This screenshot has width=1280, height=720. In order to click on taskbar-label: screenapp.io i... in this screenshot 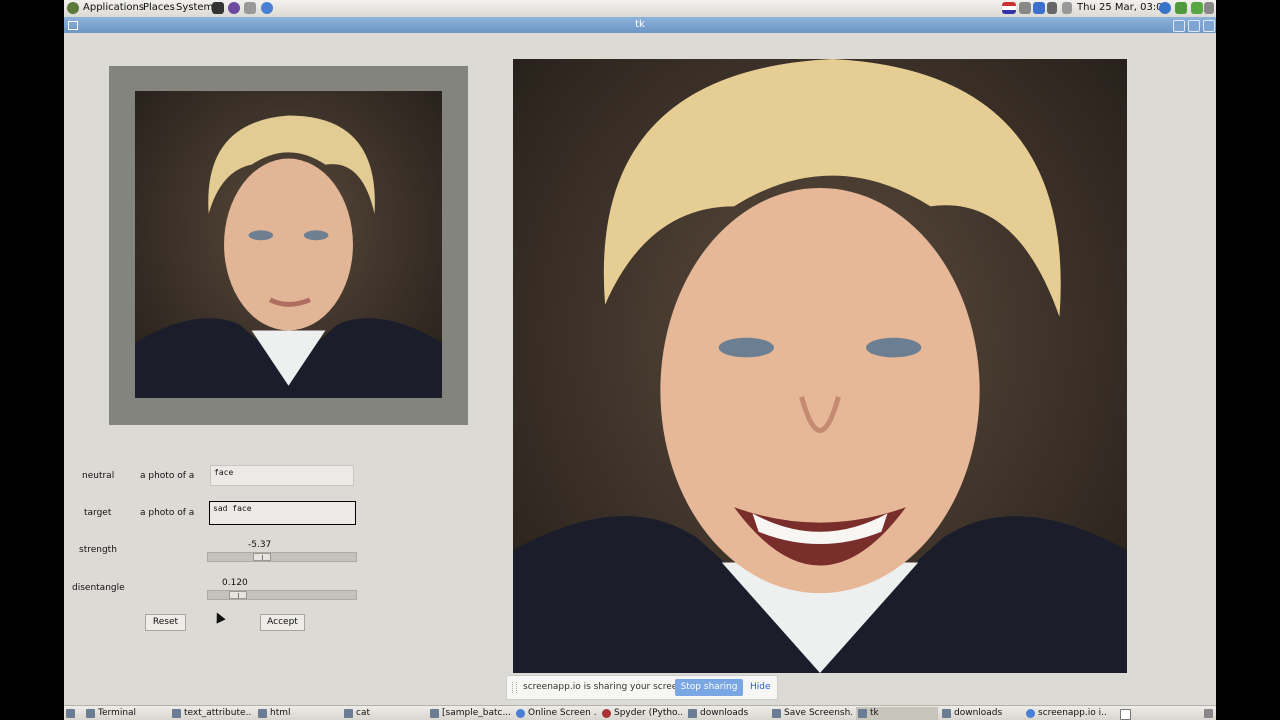, I will do `click(1072, 713)`.